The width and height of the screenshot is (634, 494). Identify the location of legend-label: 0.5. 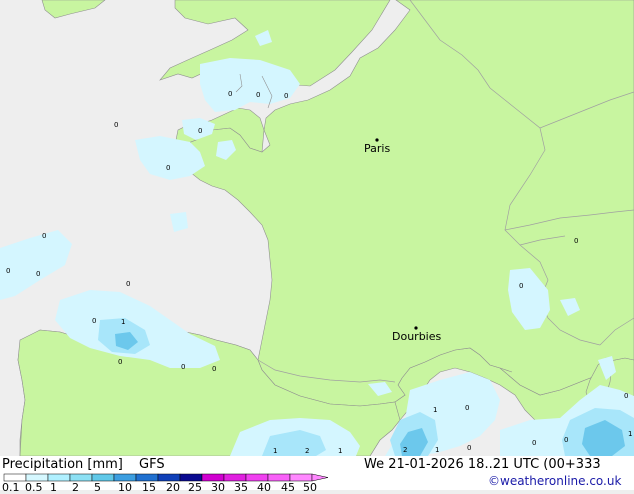
(34, 487).